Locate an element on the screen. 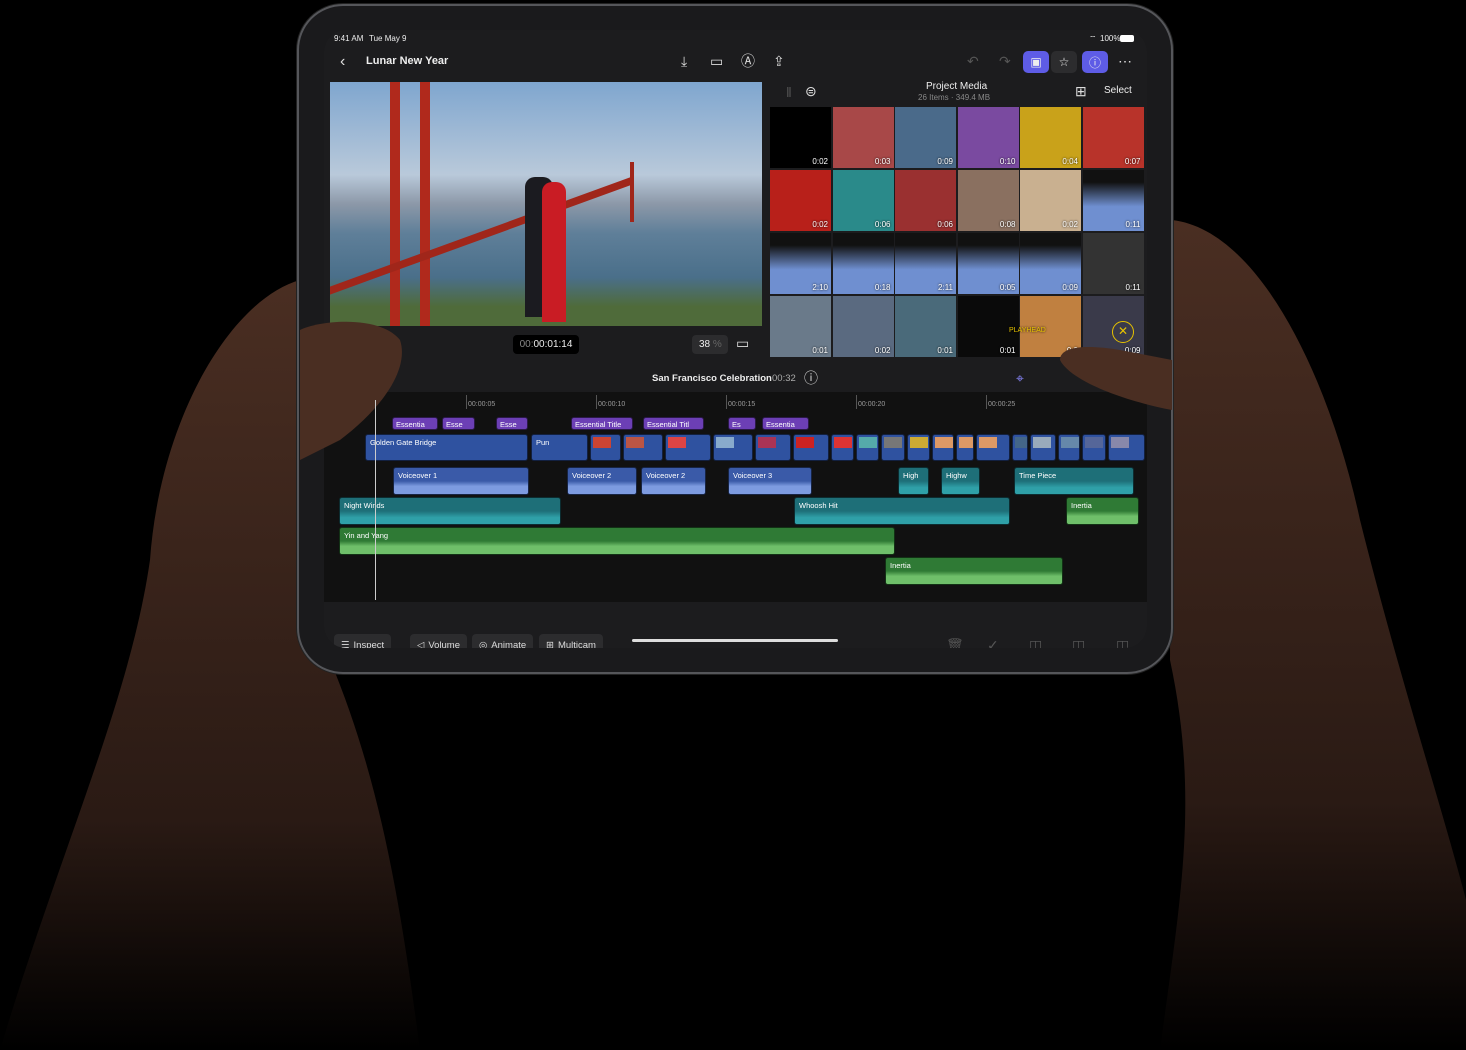 The width and height of the screenshot is (1466, 1050). thumbs is located at coordinates (736, 390).